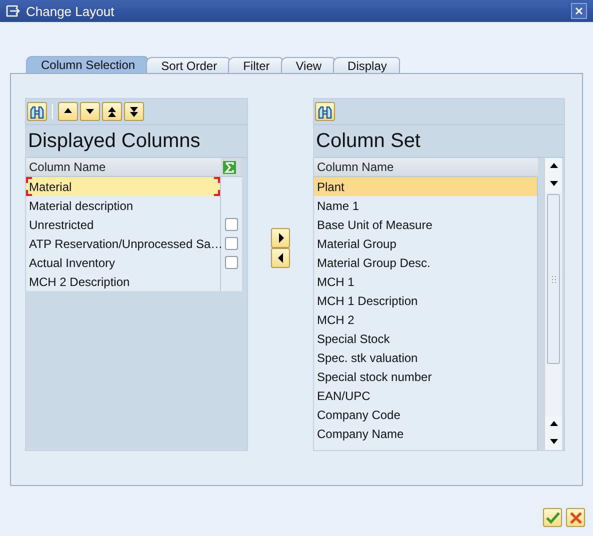 The height and width of the screenshot is (536, 593). What do you see at coordinates (425, 243) in the screenshot?
I see `list-item: Material Group` at bounding box center [425, 243].